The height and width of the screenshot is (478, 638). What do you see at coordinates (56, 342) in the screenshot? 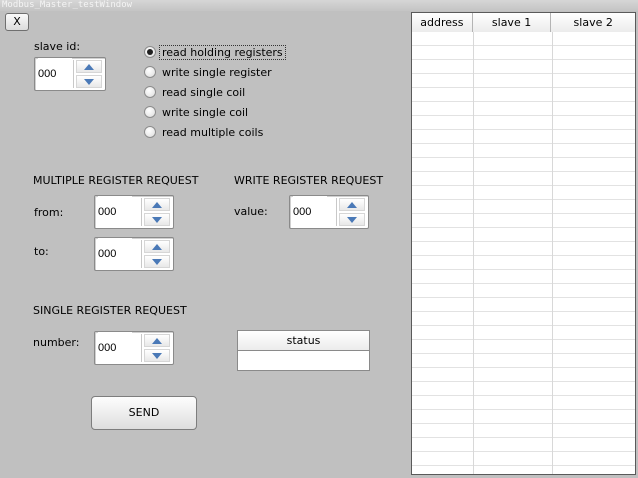
I see `number-label: number:` at bounding box center [56, 342].